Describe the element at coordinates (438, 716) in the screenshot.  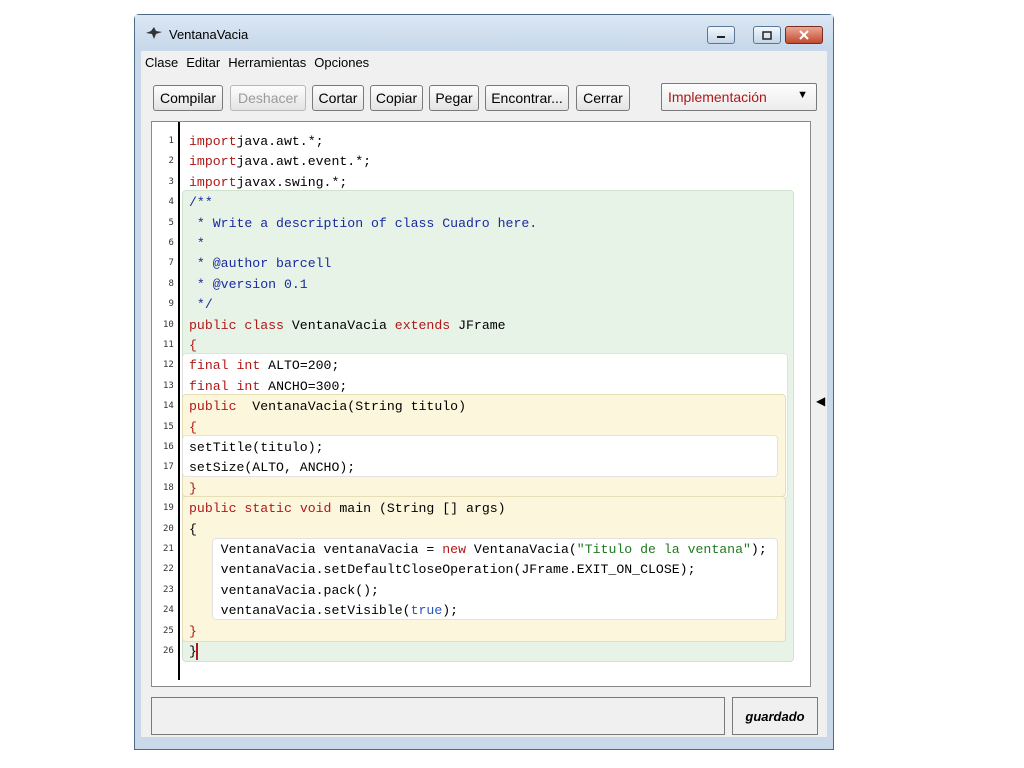
I see `status-message` at that location.